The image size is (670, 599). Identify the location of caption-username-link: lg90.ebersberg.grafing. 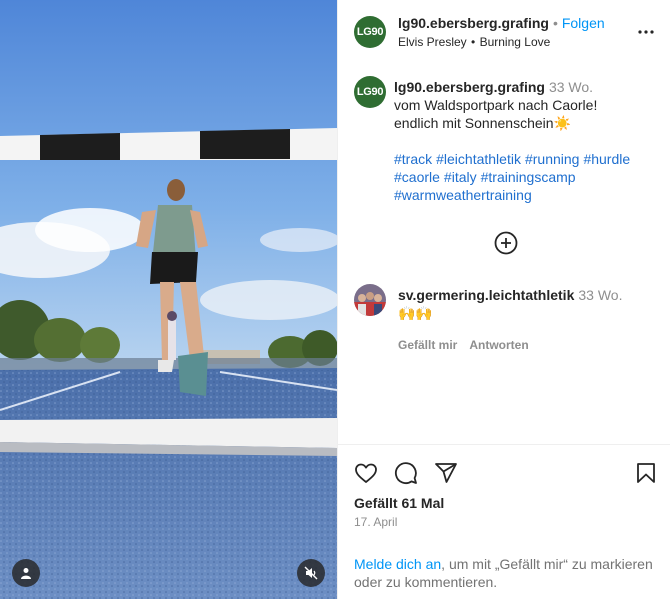
(469, 87).